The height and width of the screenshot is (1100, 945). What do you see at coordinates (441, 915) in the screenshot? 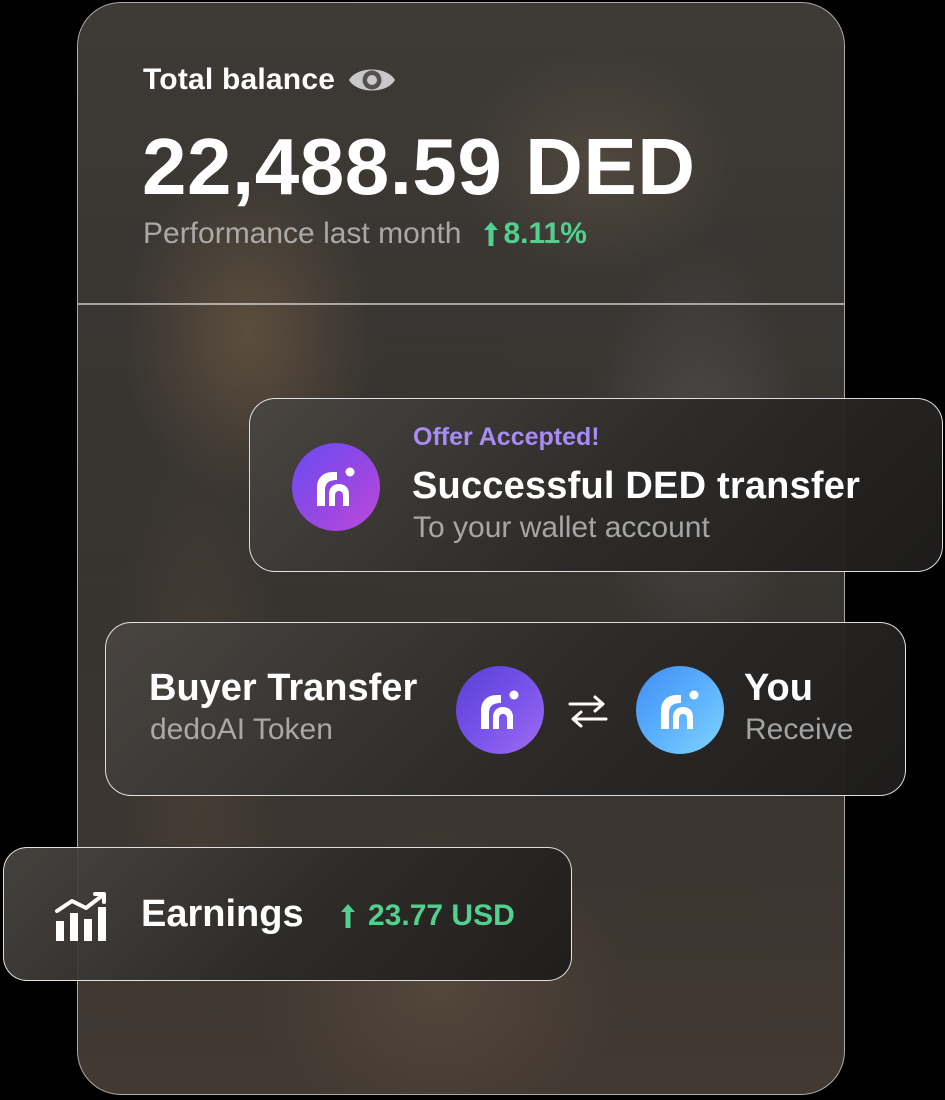
I see `earnings-amount: 23.77 USD` at bounding box center [441, 915].